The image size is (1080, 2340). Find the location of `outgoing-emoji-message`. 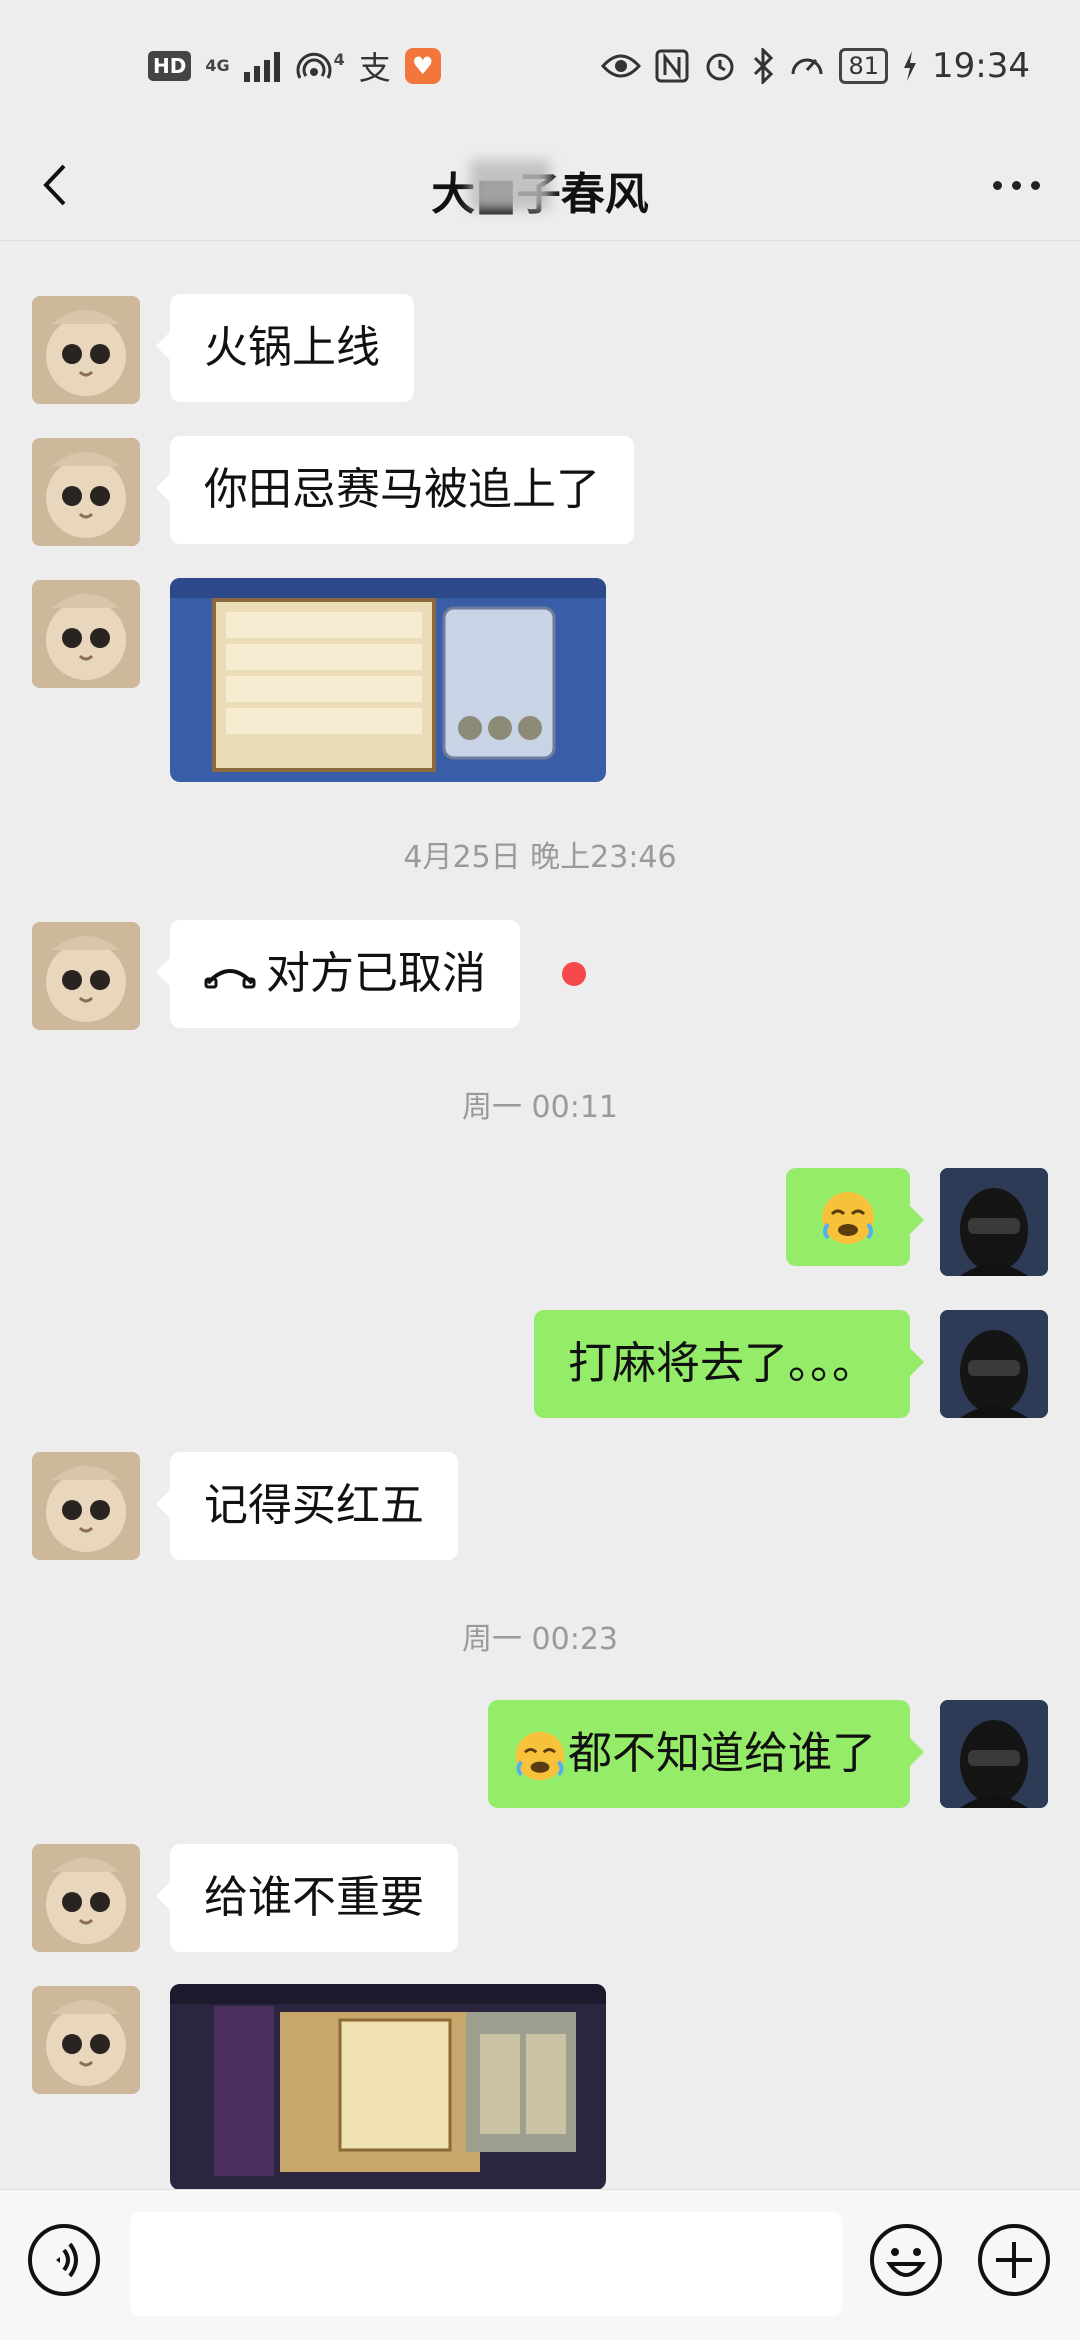

outgoing-emoji-message is located at coordinates (855, 1217).